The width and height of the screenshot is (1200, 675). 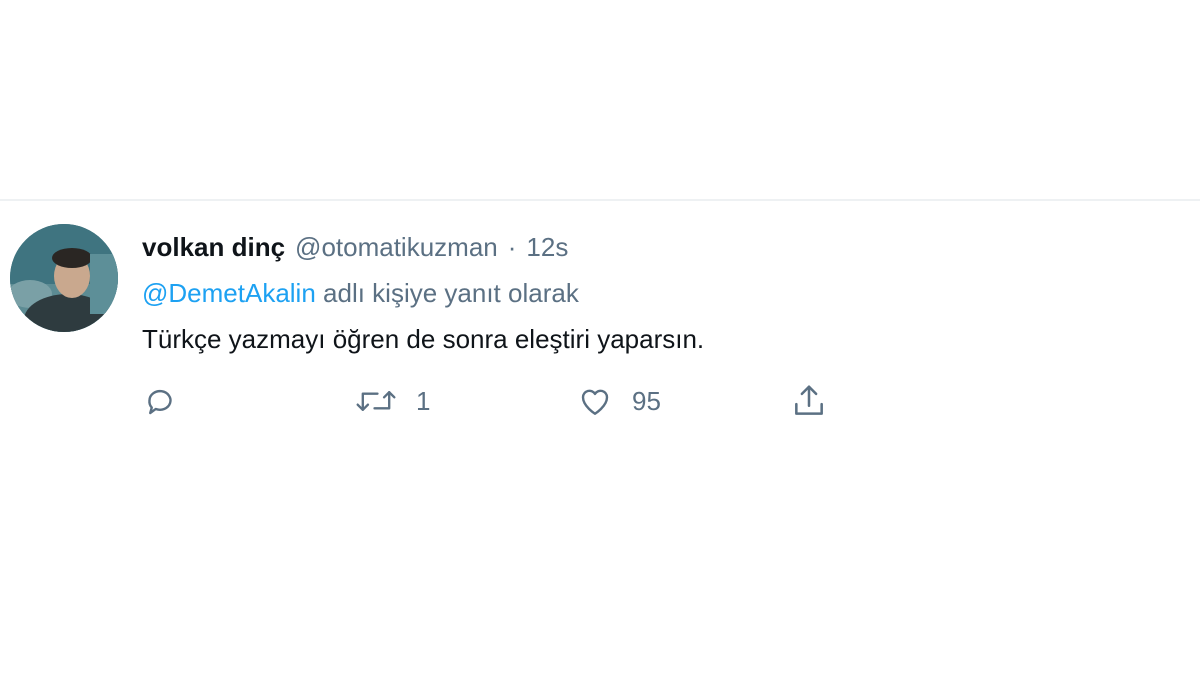 I want to click on retweet-count: 1, so click(x=423, y=400).